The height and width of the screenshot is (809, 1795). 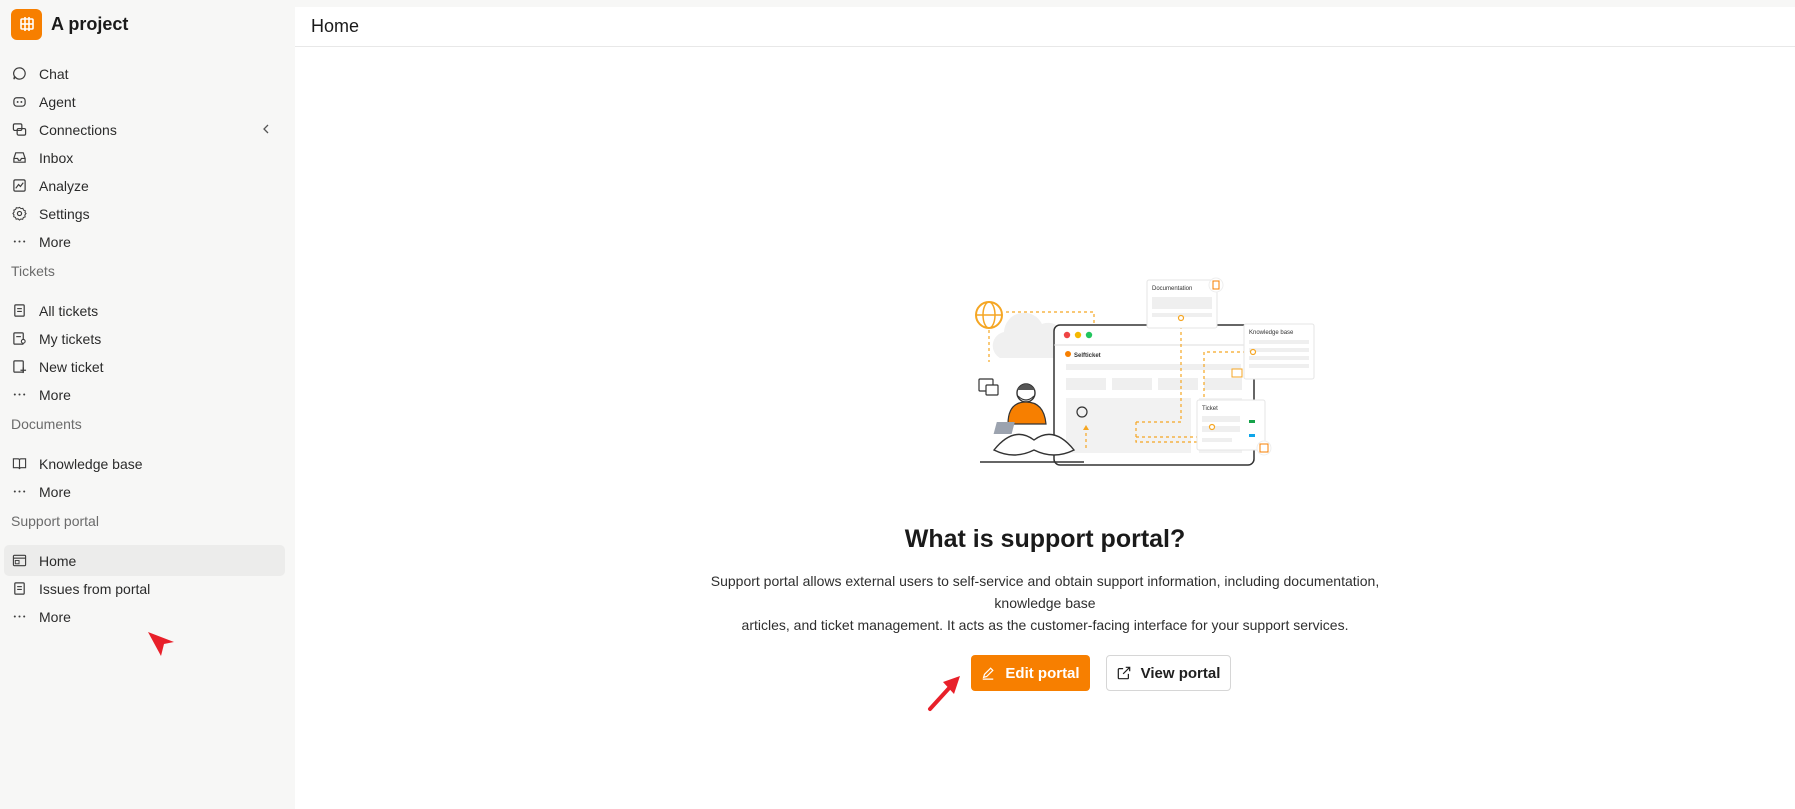 I want to click on illustration-brand-label: Selfticket, so click(x=1087, y=356).